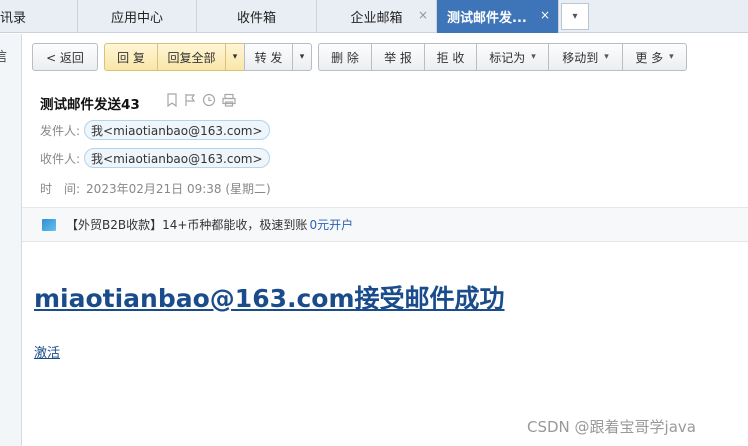 This screenshot has width=748, height=446. What do you see at coordinates (177, 130) in the screenshot?
I see `sender-address: 我<miaotianbao@163.com>` at bounding box center [177, 130].